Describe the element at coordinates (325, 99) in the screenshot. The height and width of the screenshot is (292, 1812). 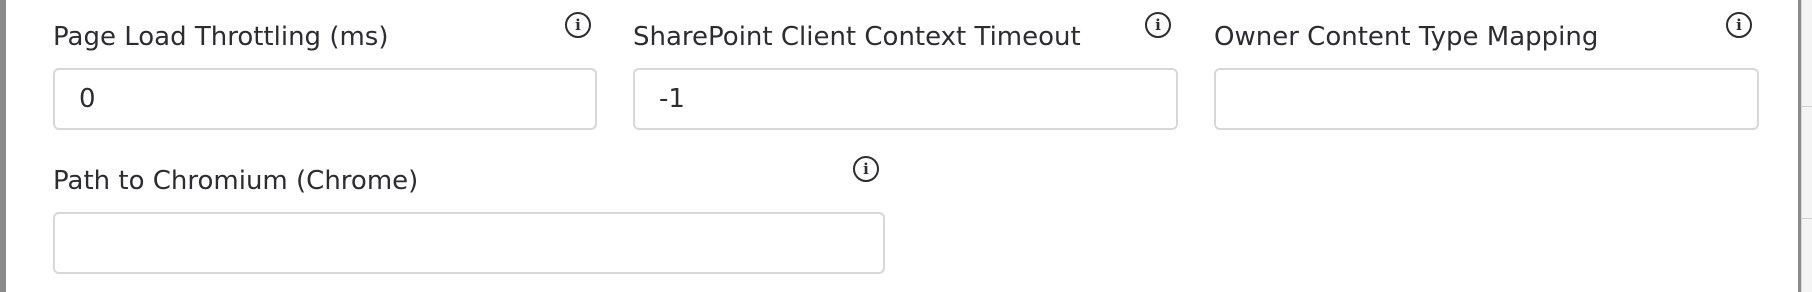
I see `page-load-throttling-input` at that location.